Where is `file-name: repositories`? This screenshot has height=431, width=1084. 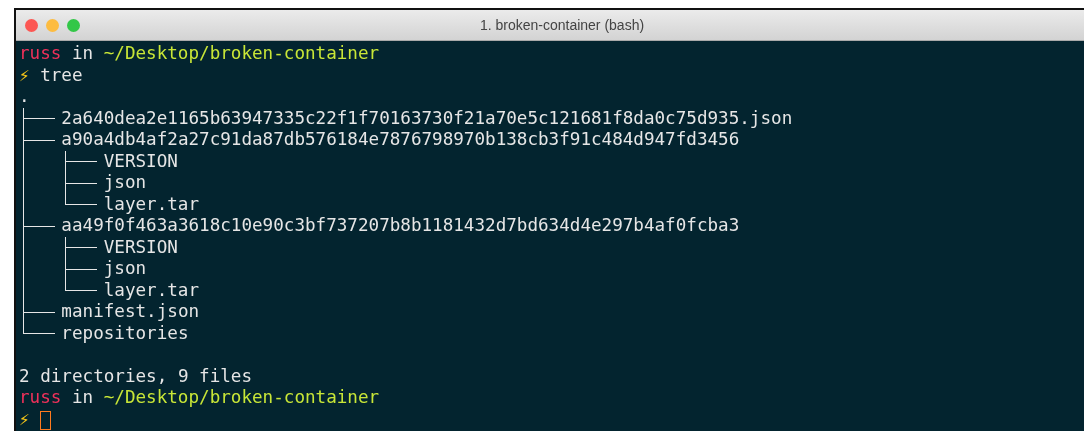
file-name: repositories is located at coordinates (125, 333).